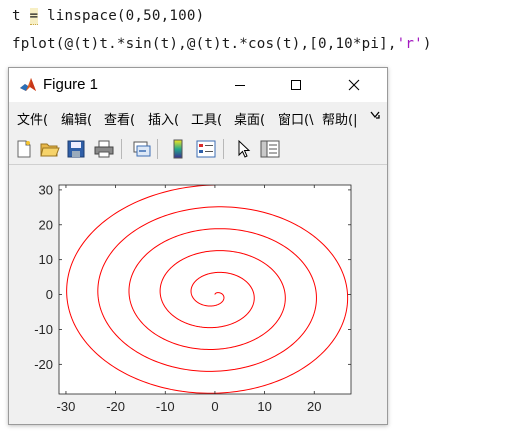 The image size is (506, 440). What do you see at coordinates (314, 406) in the screenshot?
I see `x-tick-label: 20` at bounding box center [314, 406].